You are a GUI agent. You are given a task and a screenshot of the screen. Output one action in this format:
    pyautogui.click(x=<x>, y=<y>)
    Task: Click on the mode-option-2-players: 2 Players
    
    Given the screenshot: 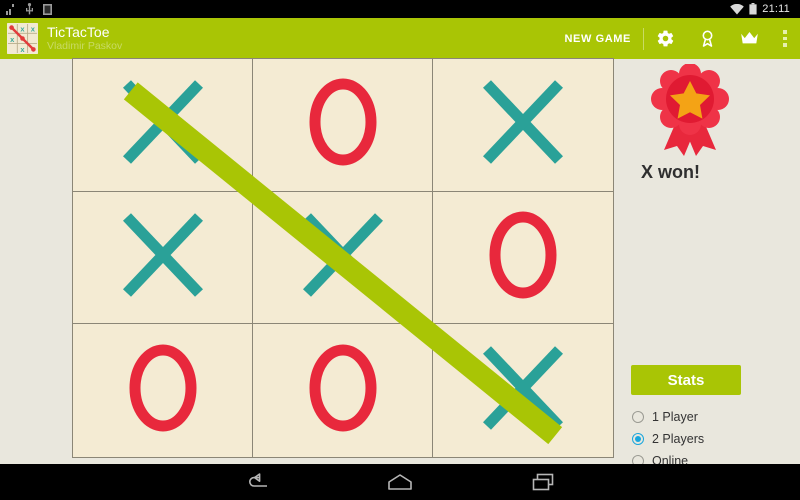 What is the action you would take?
    pyautogui.click(x=668, y=439)
    